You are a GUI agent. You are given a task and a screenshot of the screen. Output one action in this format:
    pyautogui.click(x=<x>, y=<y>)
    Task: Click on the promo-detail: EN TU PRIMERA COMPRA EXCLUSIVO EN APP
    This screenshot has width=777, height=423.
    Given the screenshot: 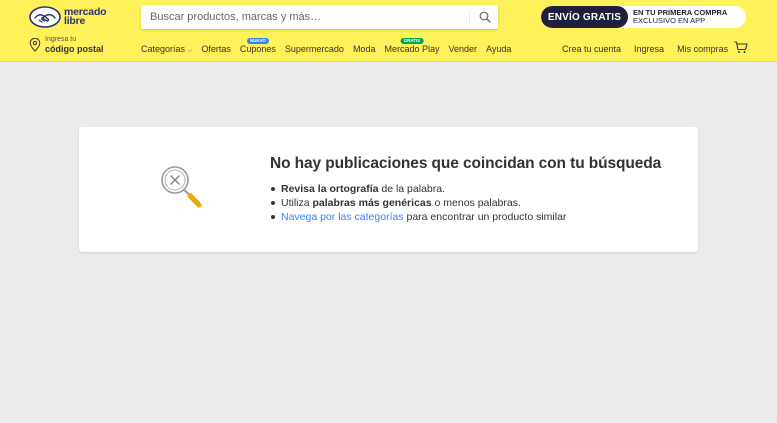 What is the action you would take?
    pyautogui.click(x=680, y=17)
    